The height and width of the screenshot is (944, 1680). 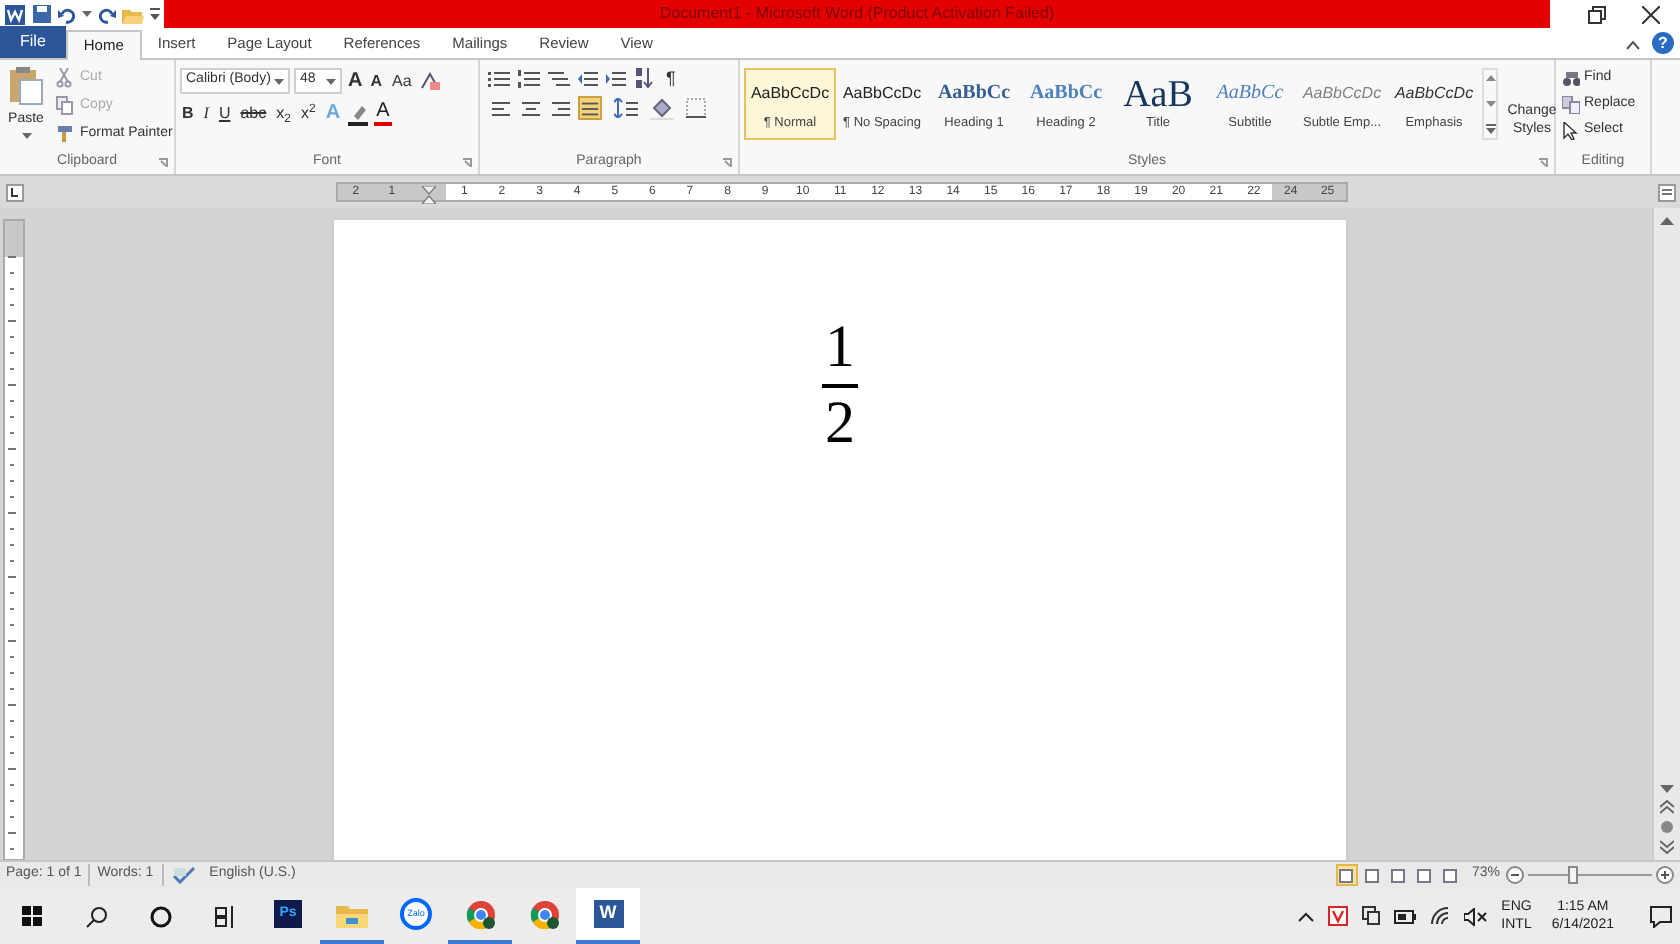 What do you see at coordinates (224, 916) in the screenshot?
I see `task-view-icon` at bounding box center [224, 916].